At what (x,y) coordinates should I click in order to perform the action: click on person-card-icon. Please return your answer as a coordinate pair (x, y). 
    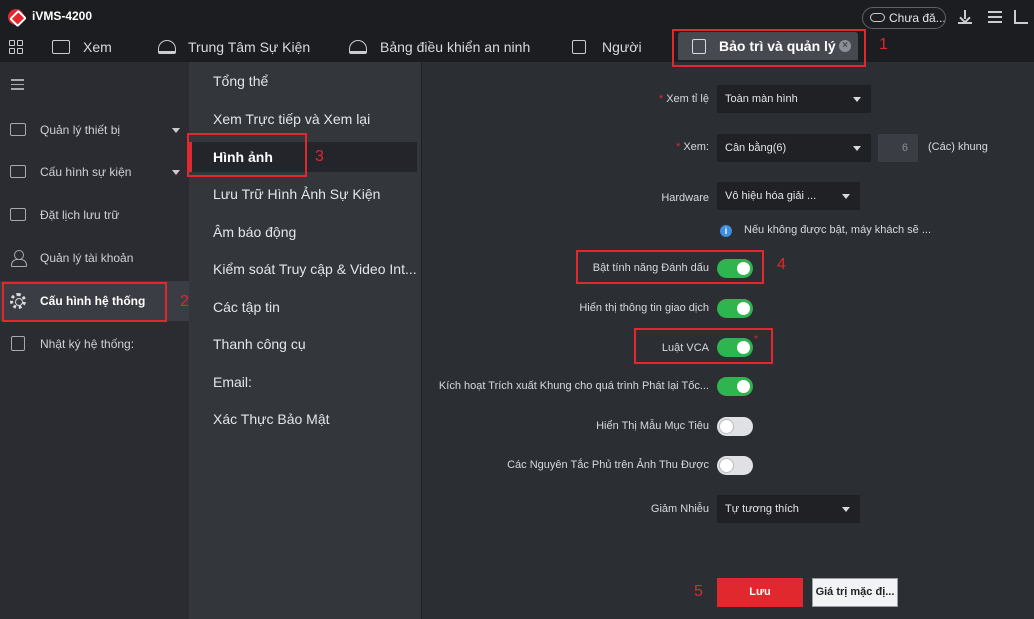
    Looking at the image, I should click on (579, 47).